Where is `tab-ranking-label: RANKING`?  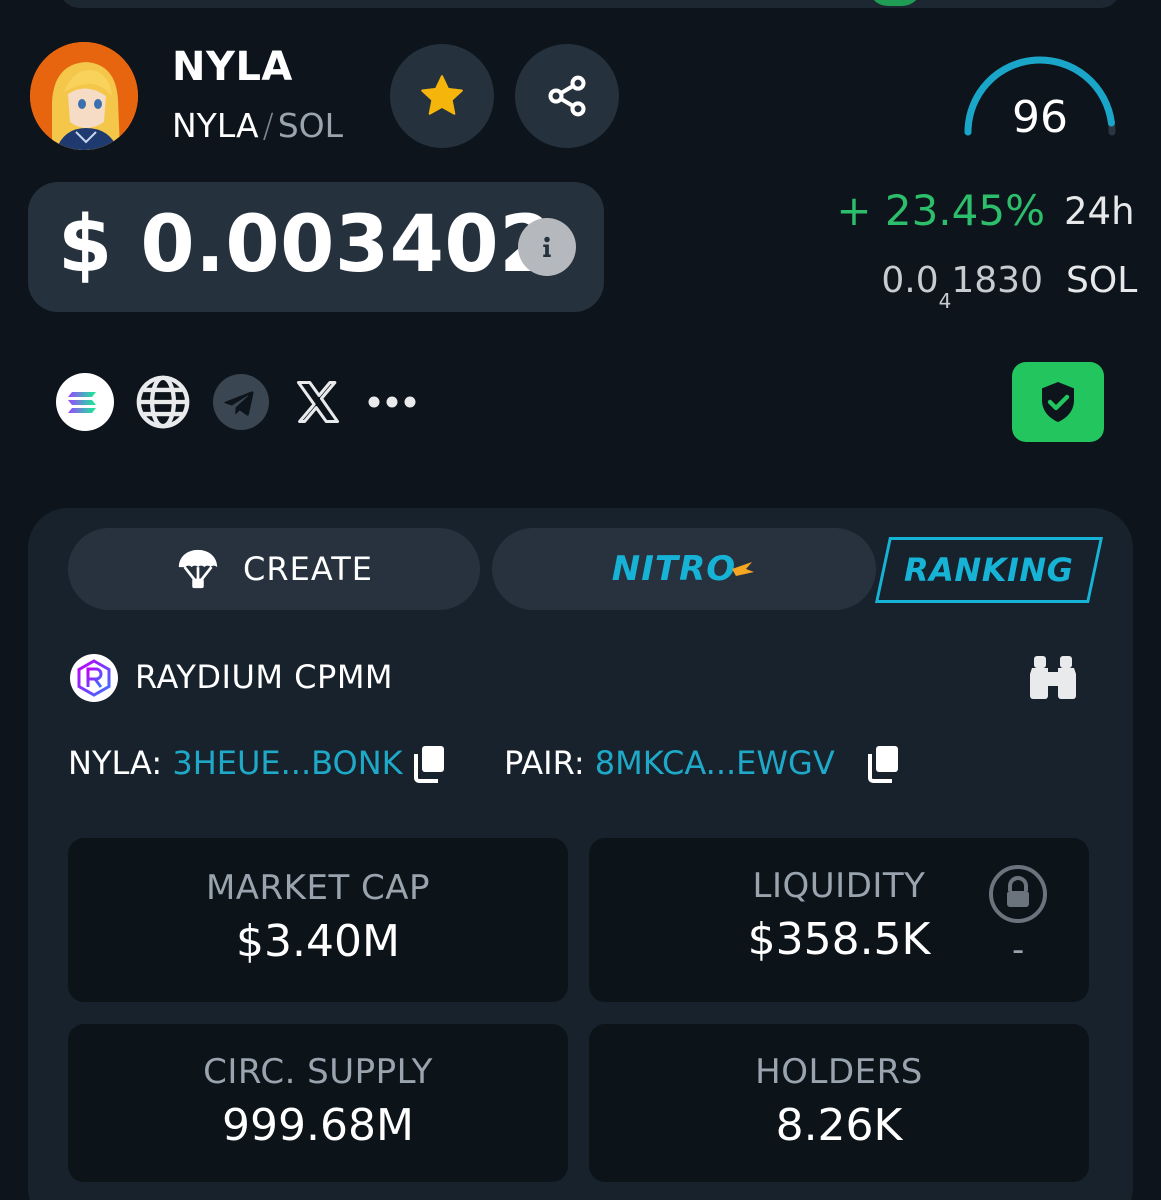 tab-ranking-label: RANKING is located at coordinates (989, 570).